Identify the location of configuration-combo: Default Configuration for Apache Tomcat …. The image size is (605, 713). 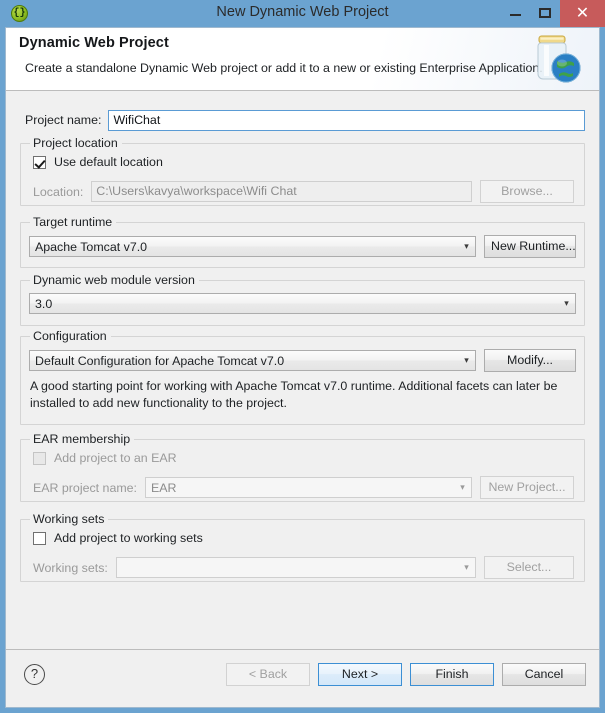
(252, 360).